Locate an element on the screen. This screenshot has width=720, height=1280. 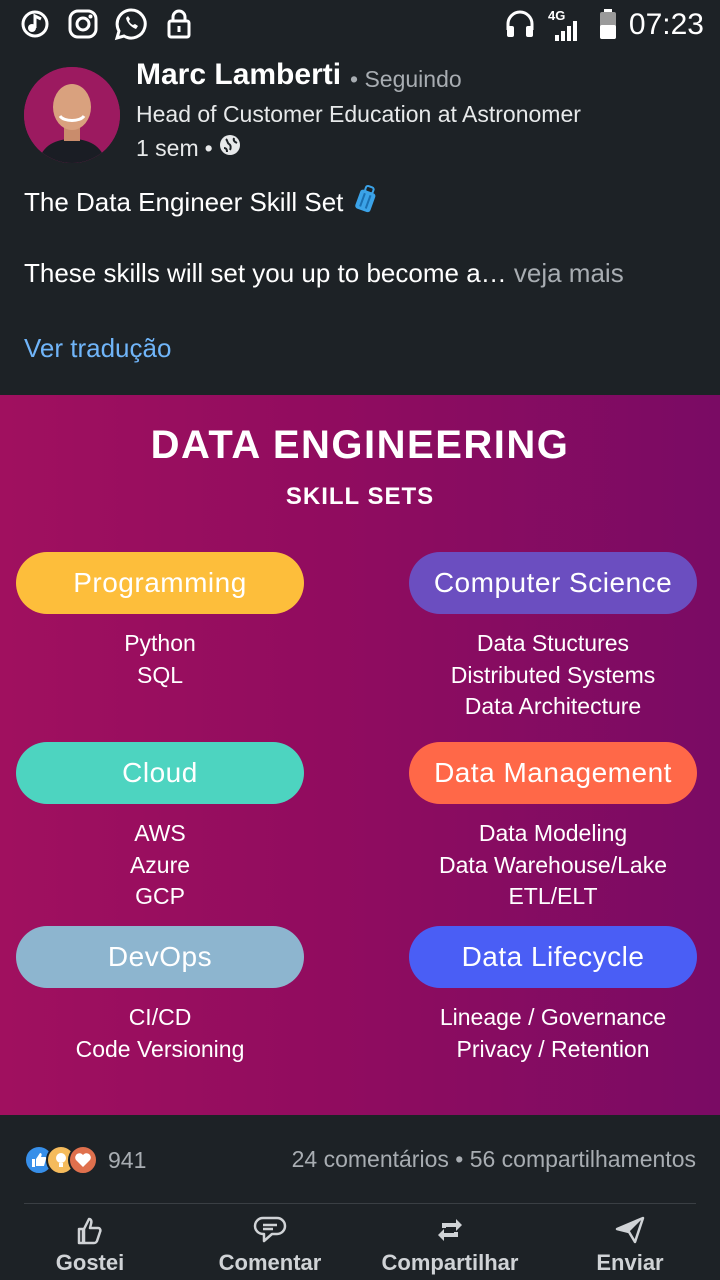
send-button-label: Enviar is located at coordinates (630, 1262).